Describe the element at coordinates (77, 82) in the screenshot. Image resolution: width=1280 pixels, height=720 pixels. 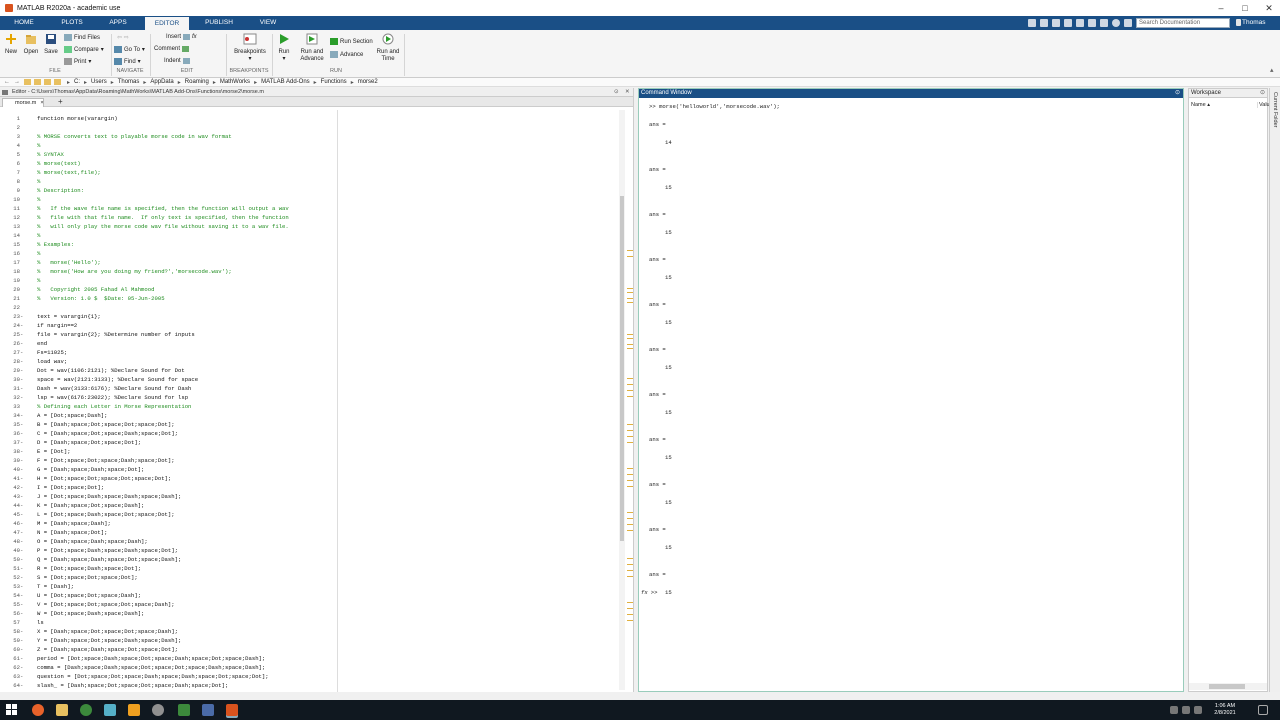
I see `breadcrumb-item: C:` at that location.